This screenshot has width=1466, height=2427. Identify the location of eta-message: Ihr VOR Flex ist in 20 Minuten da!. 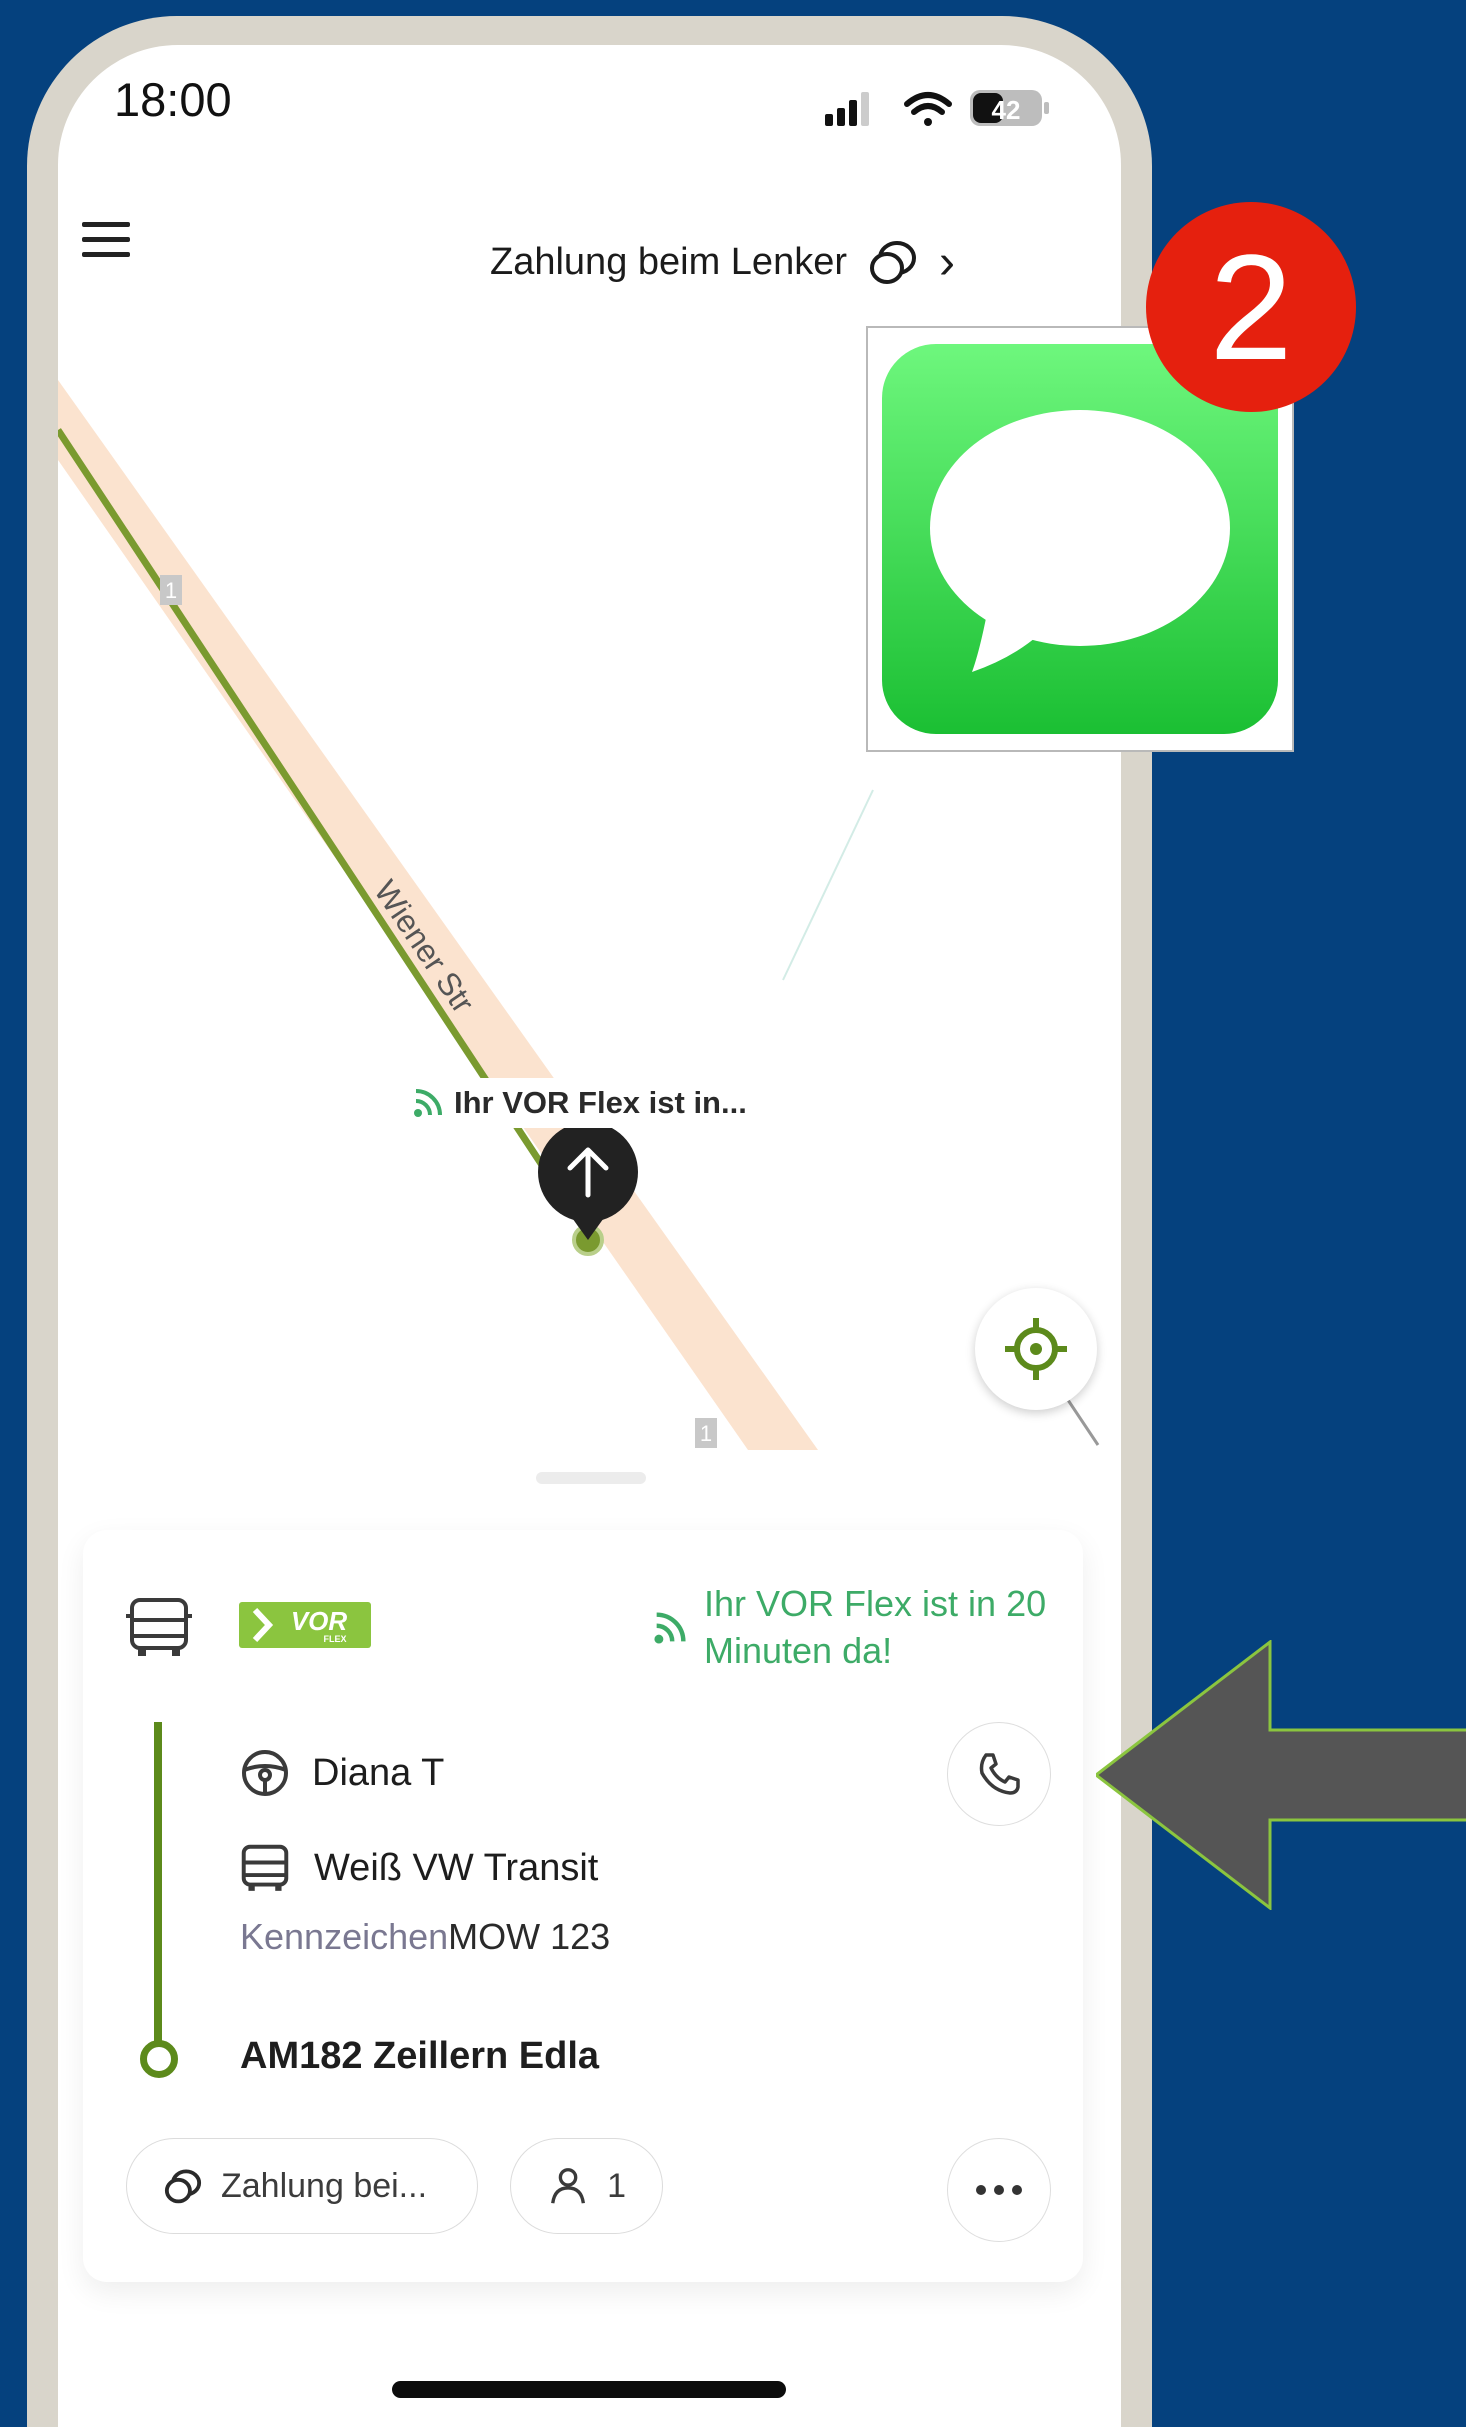
(867, 1627).